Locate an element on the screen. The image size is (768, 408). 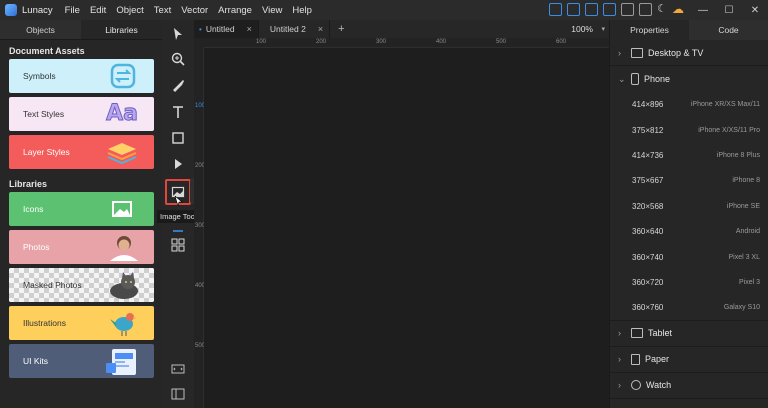
rectangle-tool-icon is located at coordinates (178, 138).